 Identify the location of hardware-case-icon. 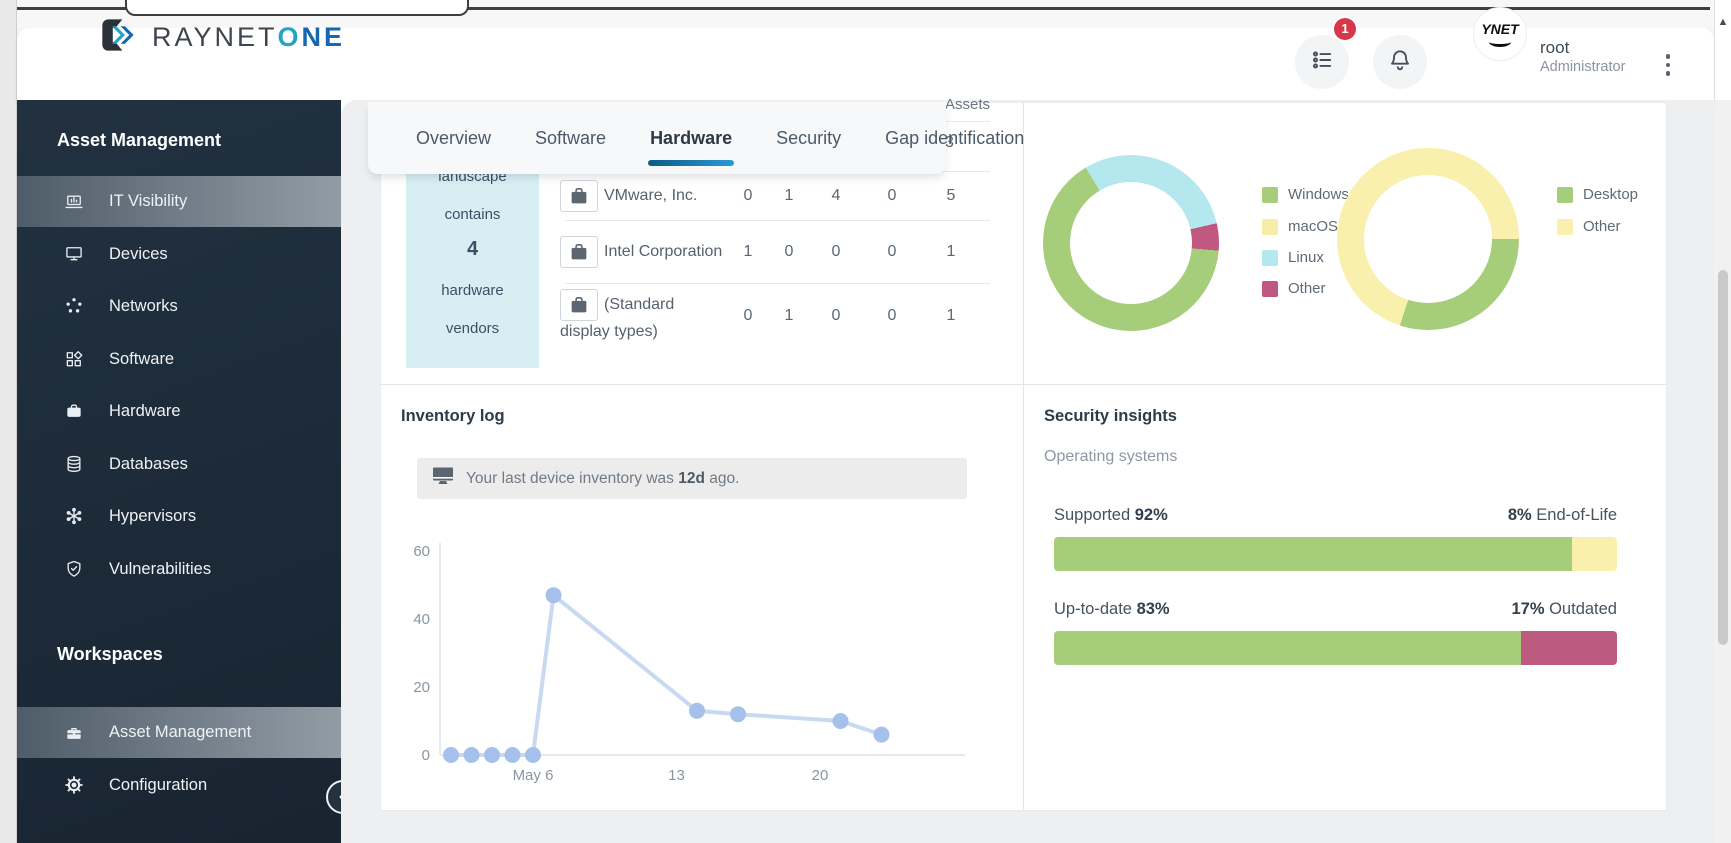
(74, 411).